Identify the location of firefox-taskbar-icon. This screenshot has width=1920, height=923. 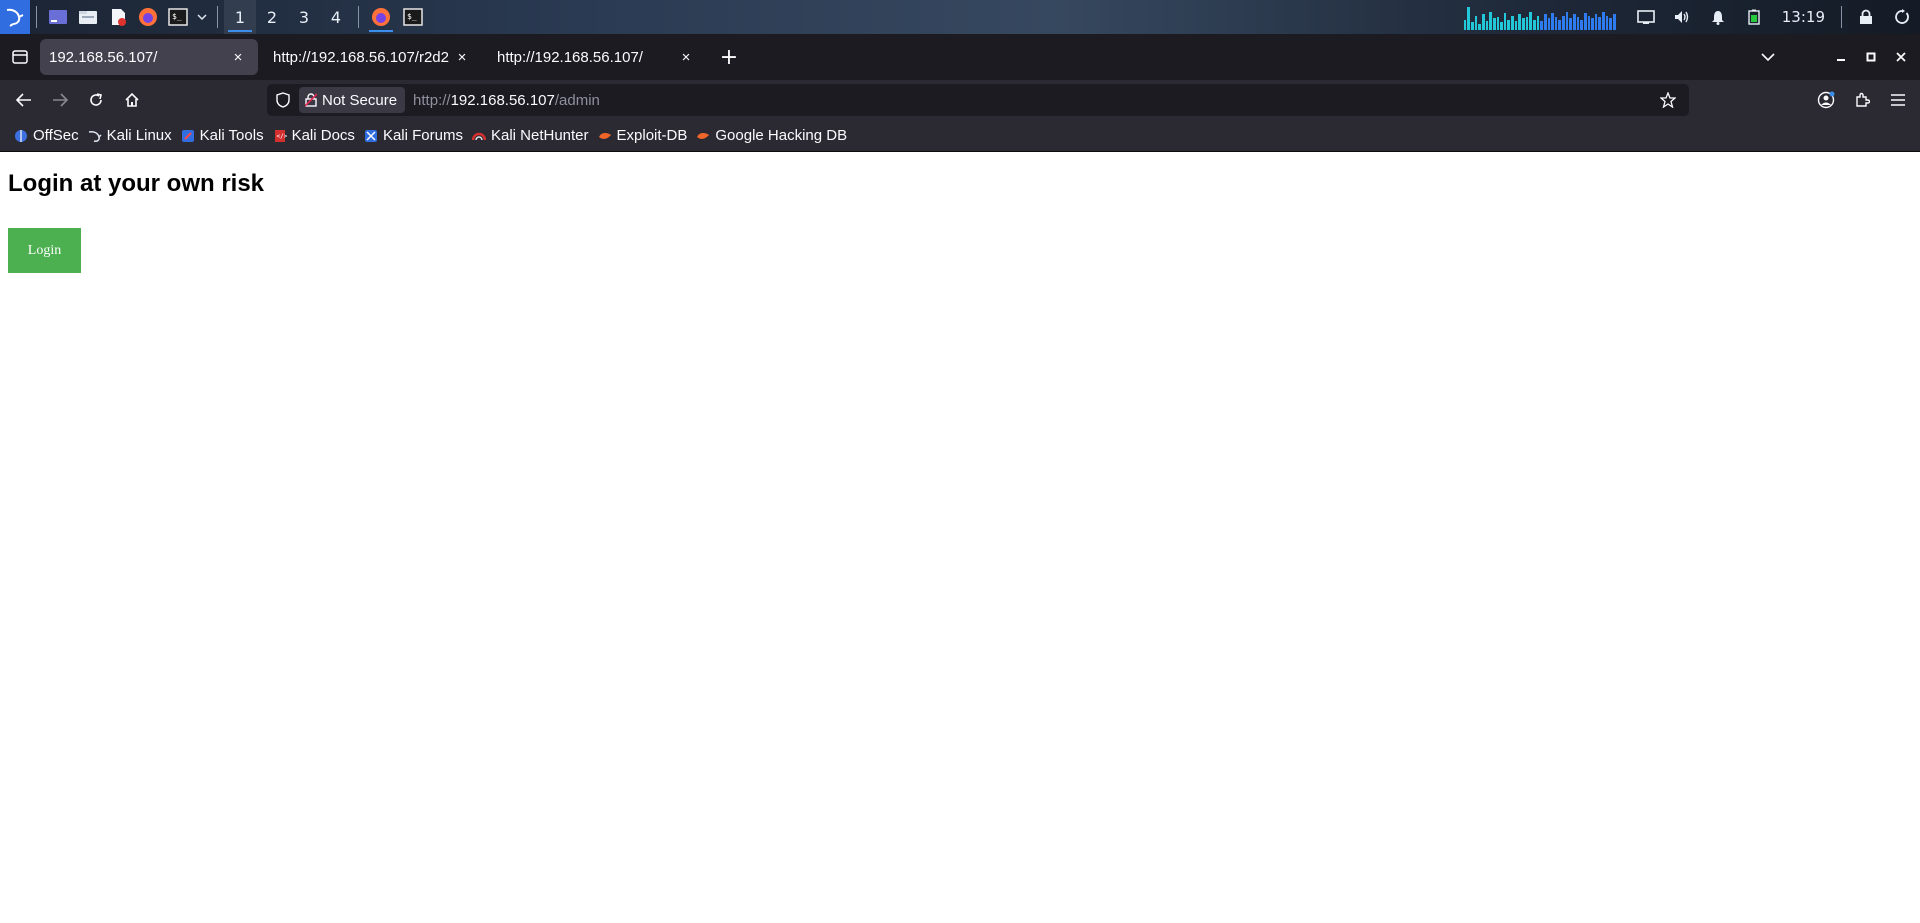
(381, 17).